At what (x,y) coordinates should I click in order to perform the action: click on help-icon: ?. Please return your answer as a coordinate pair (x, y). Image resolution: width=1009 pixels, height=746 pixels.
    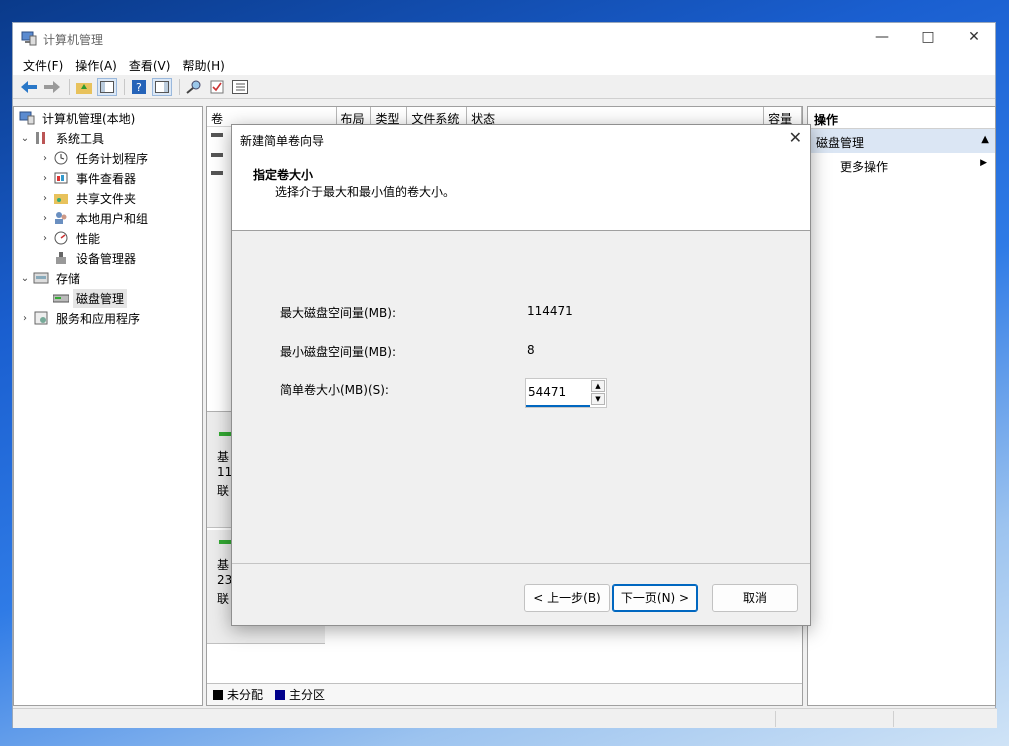
    Looking at the image, I should click on (139, 87).